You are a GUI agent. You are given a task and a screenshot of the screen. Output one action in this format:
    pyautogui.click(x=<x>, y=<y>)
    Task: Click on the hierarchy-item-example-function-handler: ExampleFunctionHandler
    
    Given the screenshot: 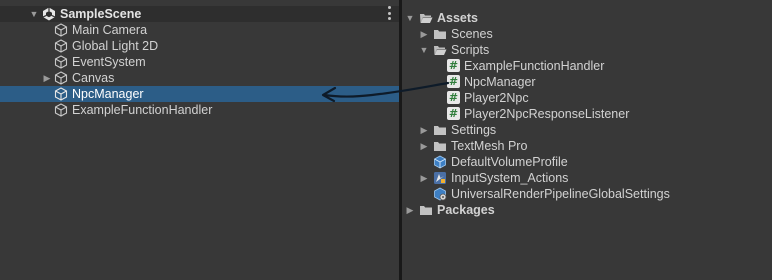 What is the action you would take?
    pyautogui.click(x=199, y=110)
    